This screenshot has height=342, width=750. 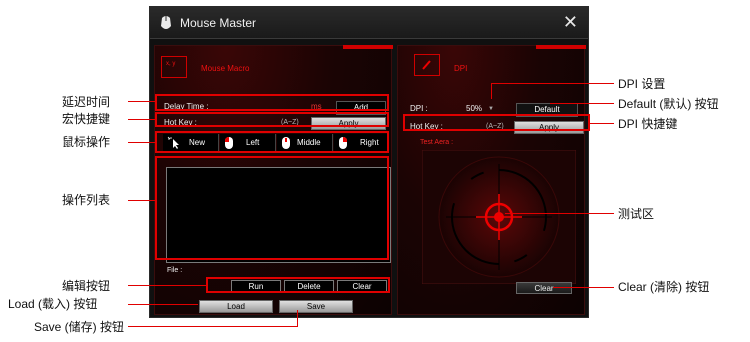 I want to click on save-button: Save, so click(x=316, y=306).